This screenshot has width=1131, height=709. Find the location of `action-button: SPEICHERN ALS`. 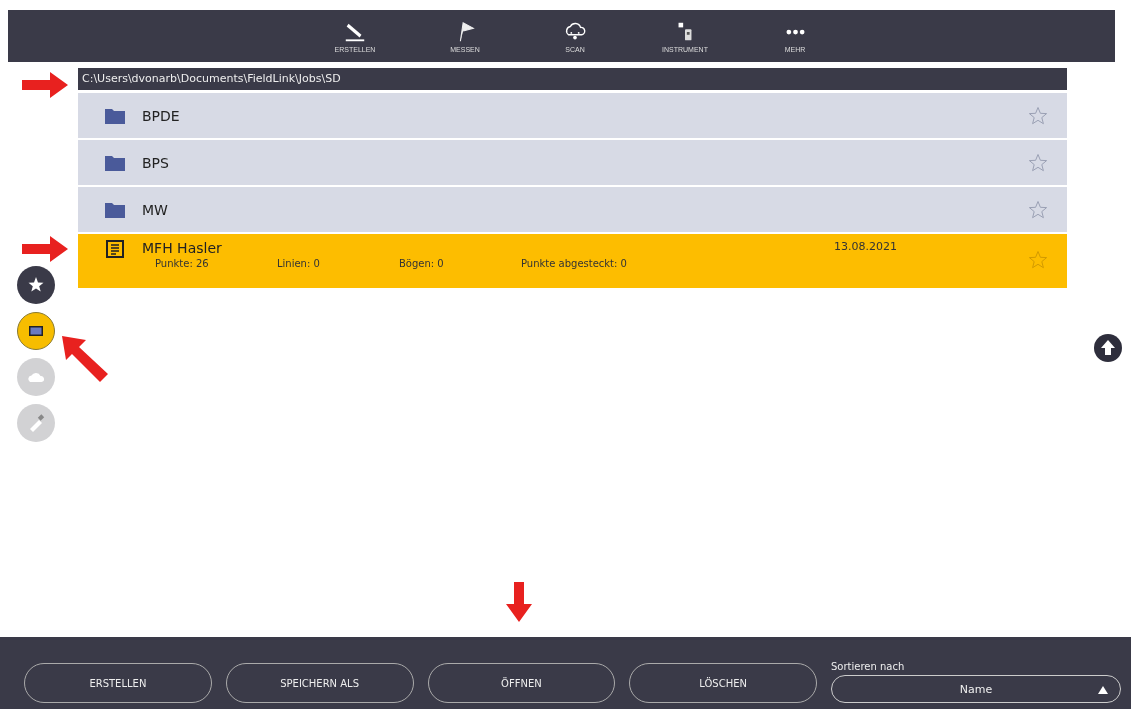

action-button: SPEICHERN ALS is located at coordinates (319, 683).